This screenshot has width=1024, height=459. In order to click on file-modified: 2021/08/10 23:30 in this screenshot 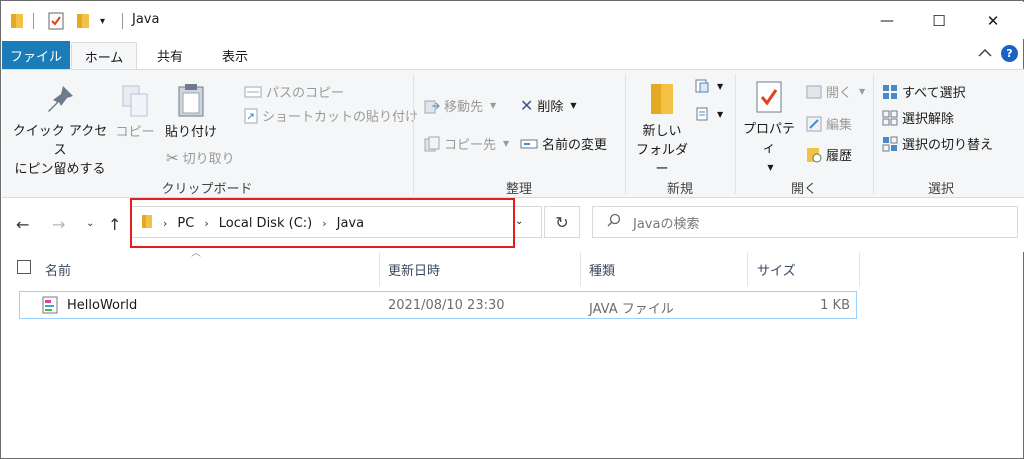, I will do `click(446, 305)`.